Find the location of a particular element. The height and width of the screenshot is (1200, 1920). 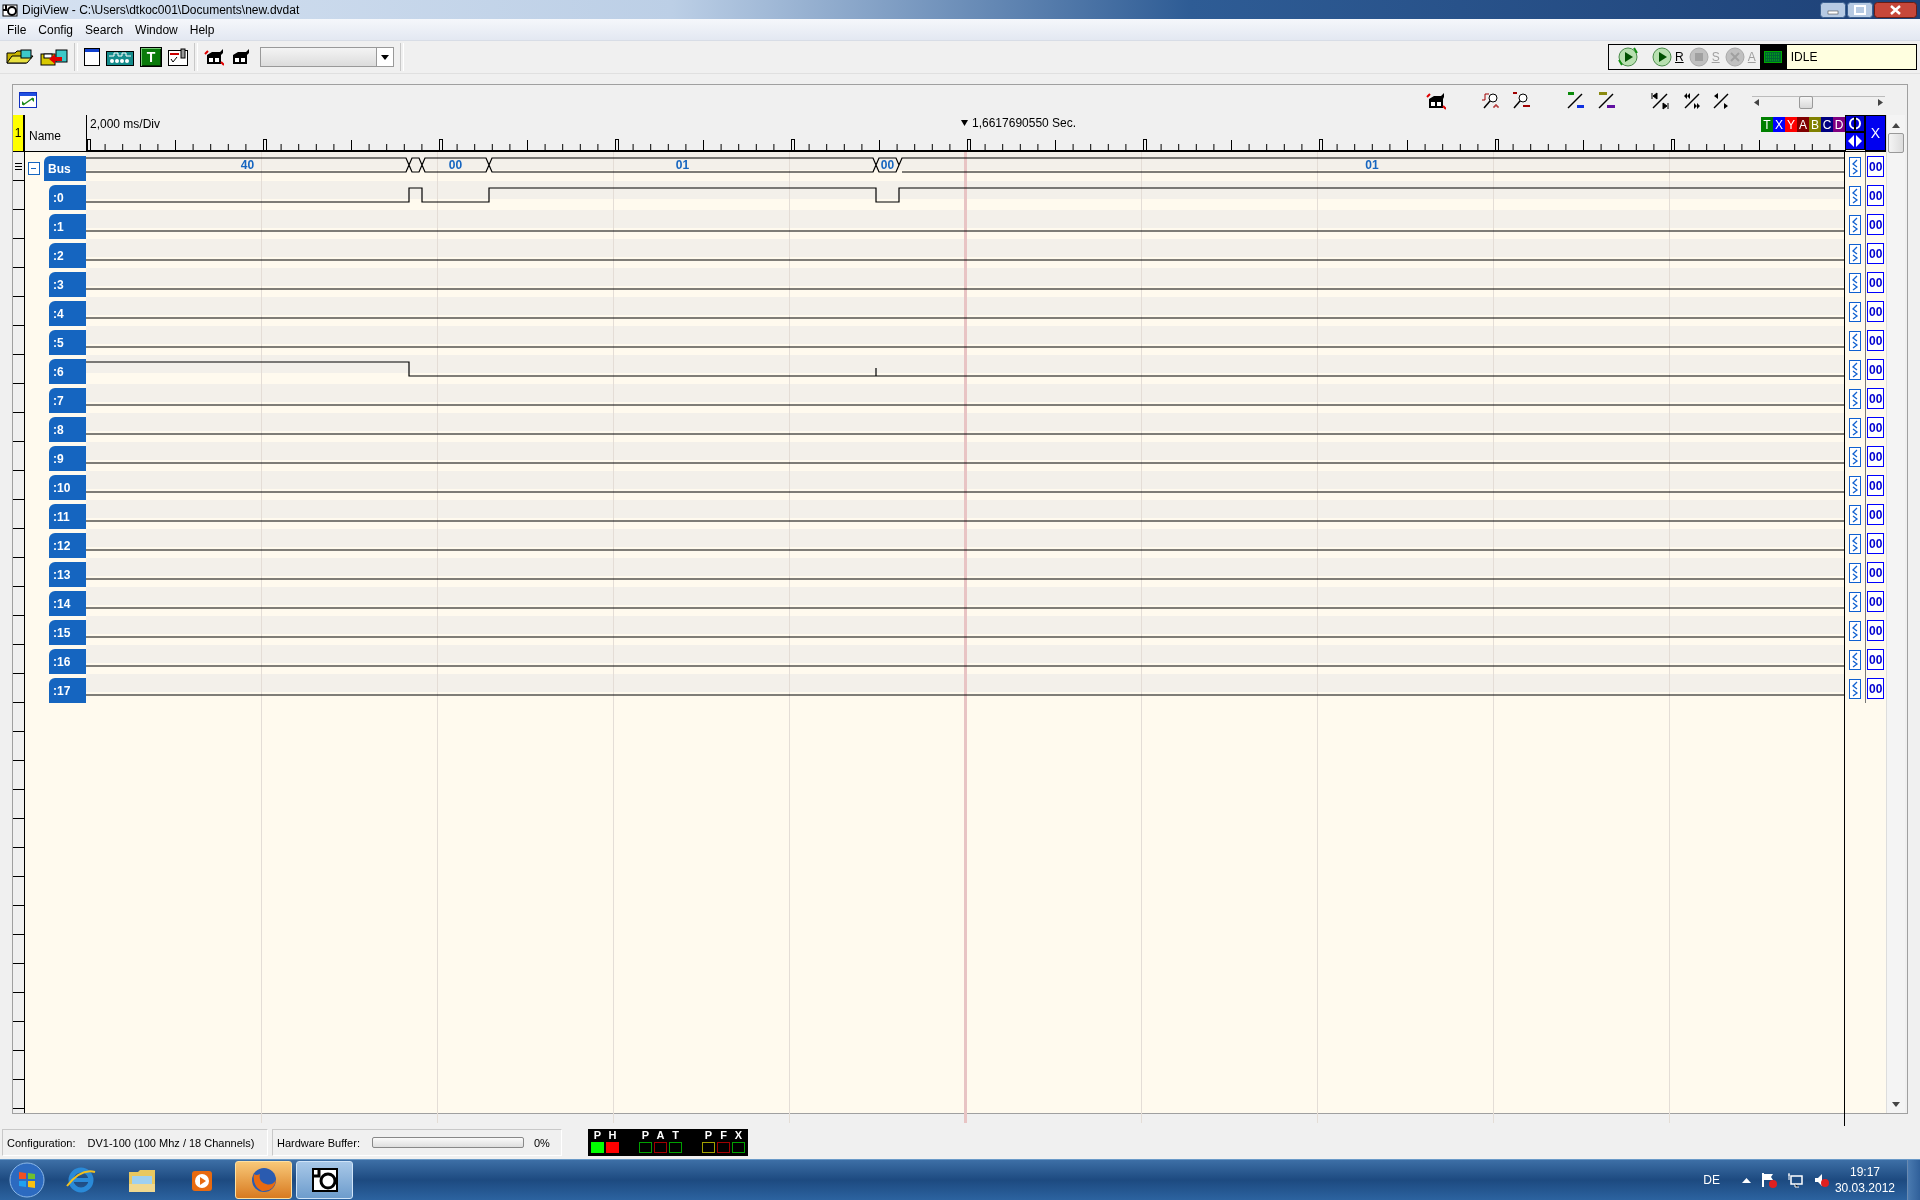

menu-item: Help is located at coordinates (202, 29).